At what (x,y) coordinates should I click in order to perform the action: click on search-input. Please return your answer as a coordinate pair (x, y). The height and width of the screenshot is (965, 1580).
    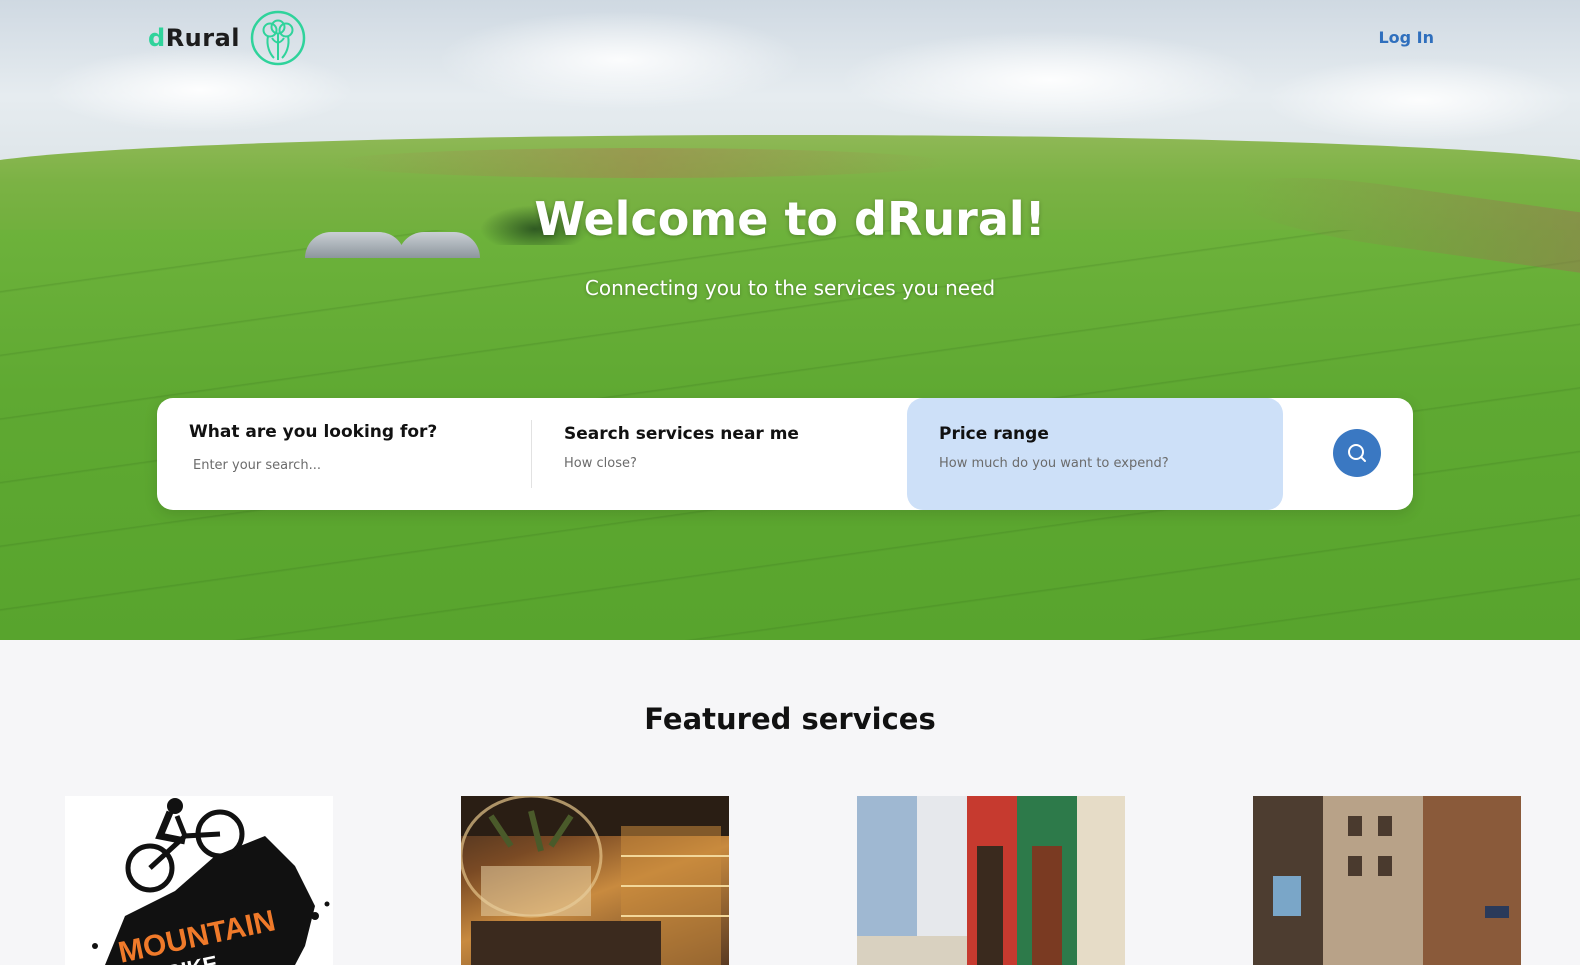
    Looking at the image, I should click on (343, 465).